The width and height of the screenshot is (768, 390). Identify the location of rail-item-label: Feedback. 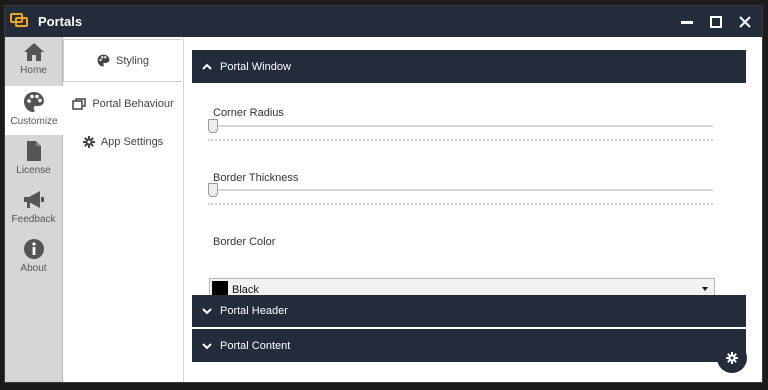
(33, 219).